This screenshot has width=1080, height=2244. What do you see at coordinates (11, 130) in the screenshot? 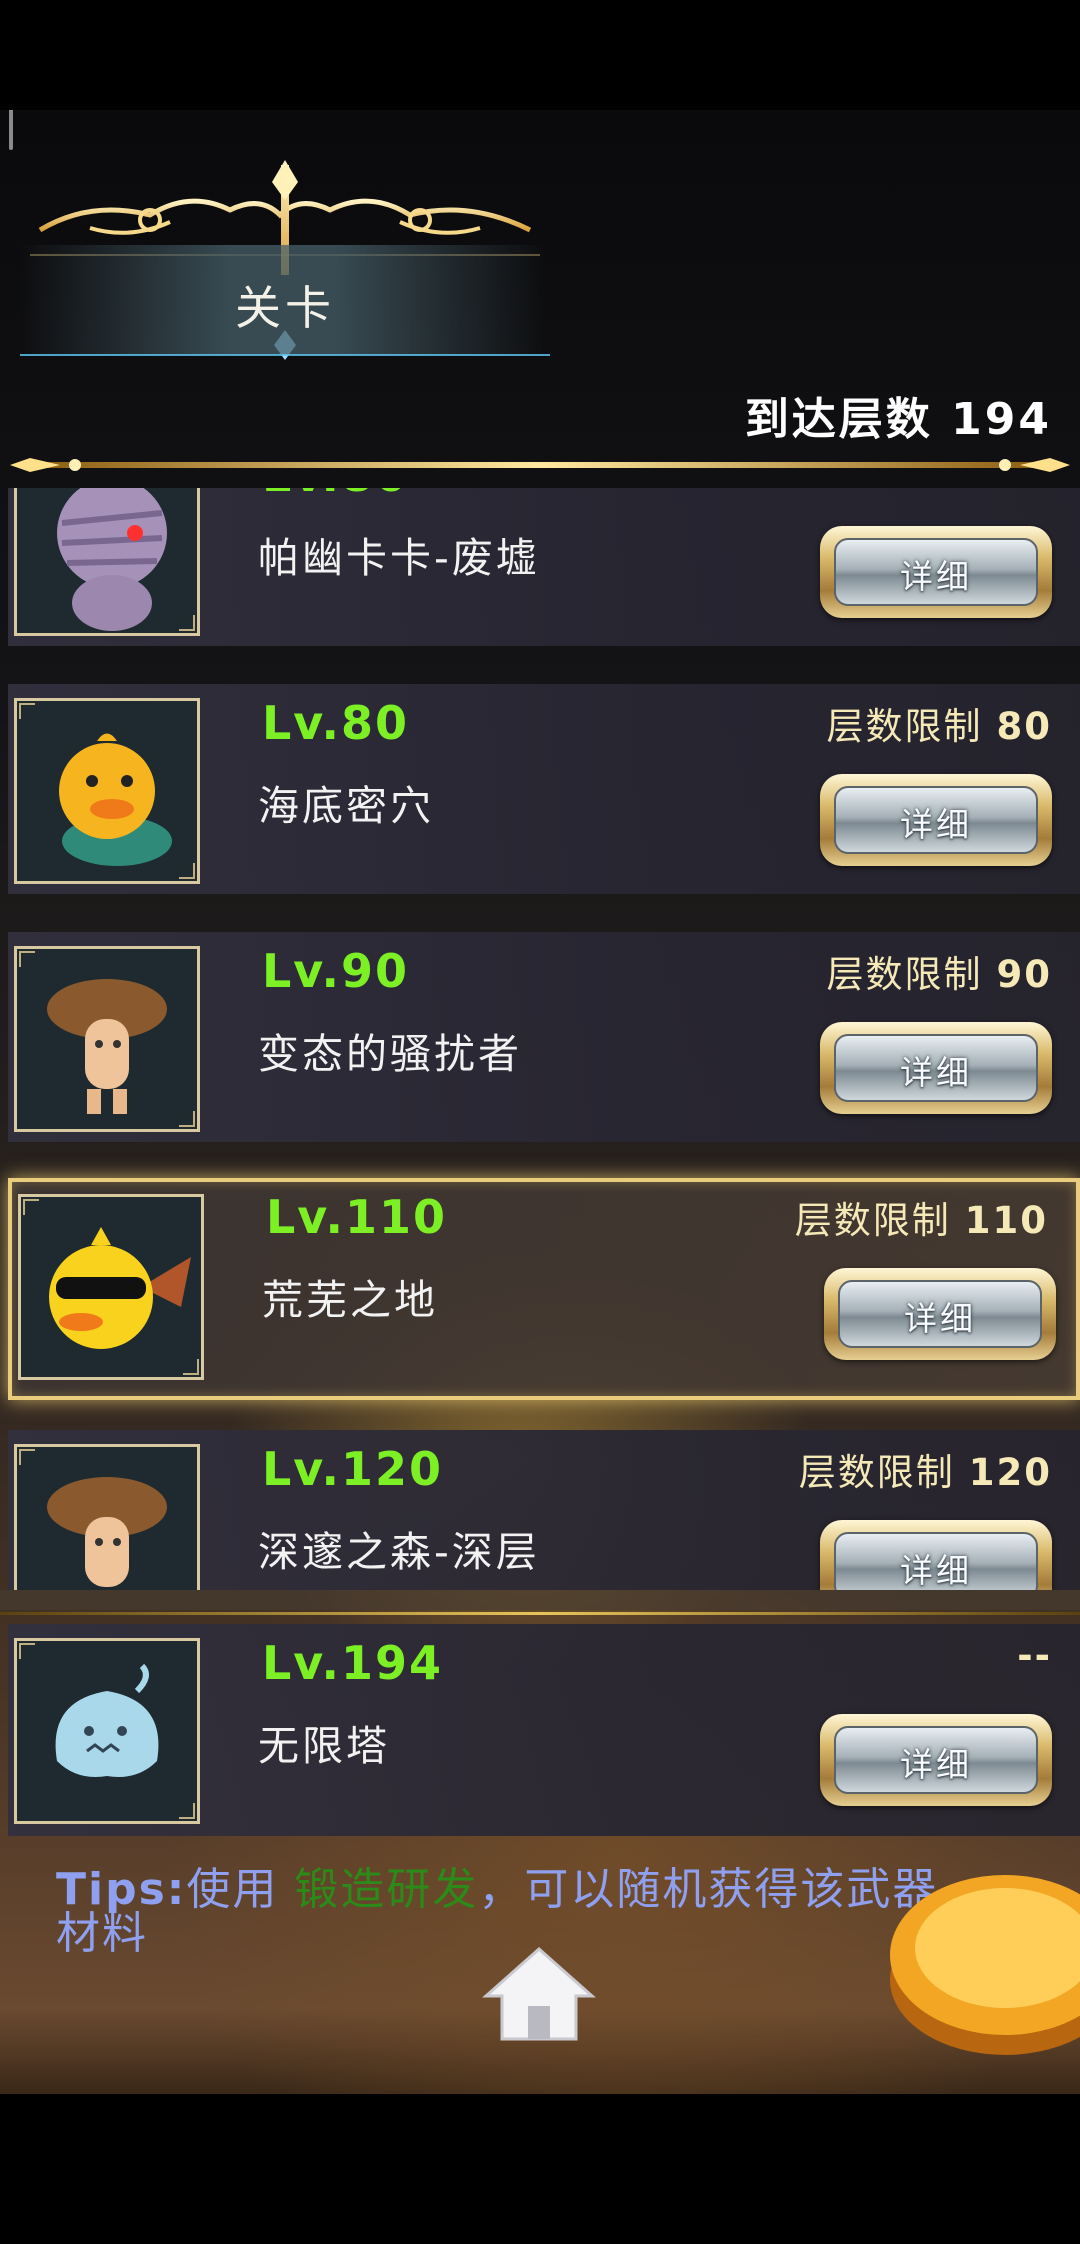
I see `scroll-indicator` at bounding box center [11, 130].